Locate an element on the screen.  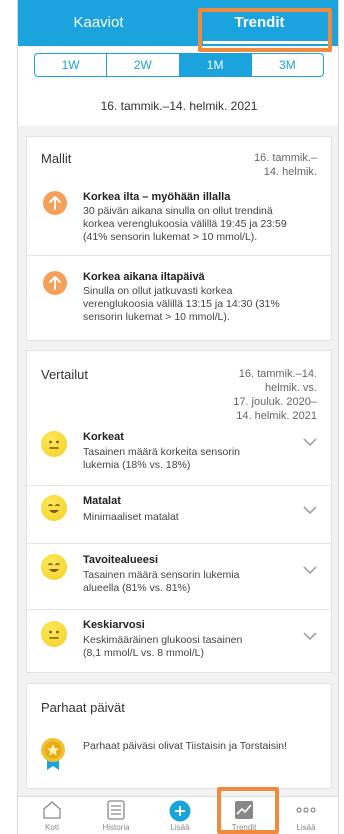
medal-icon is located at coordinates (53, 754).